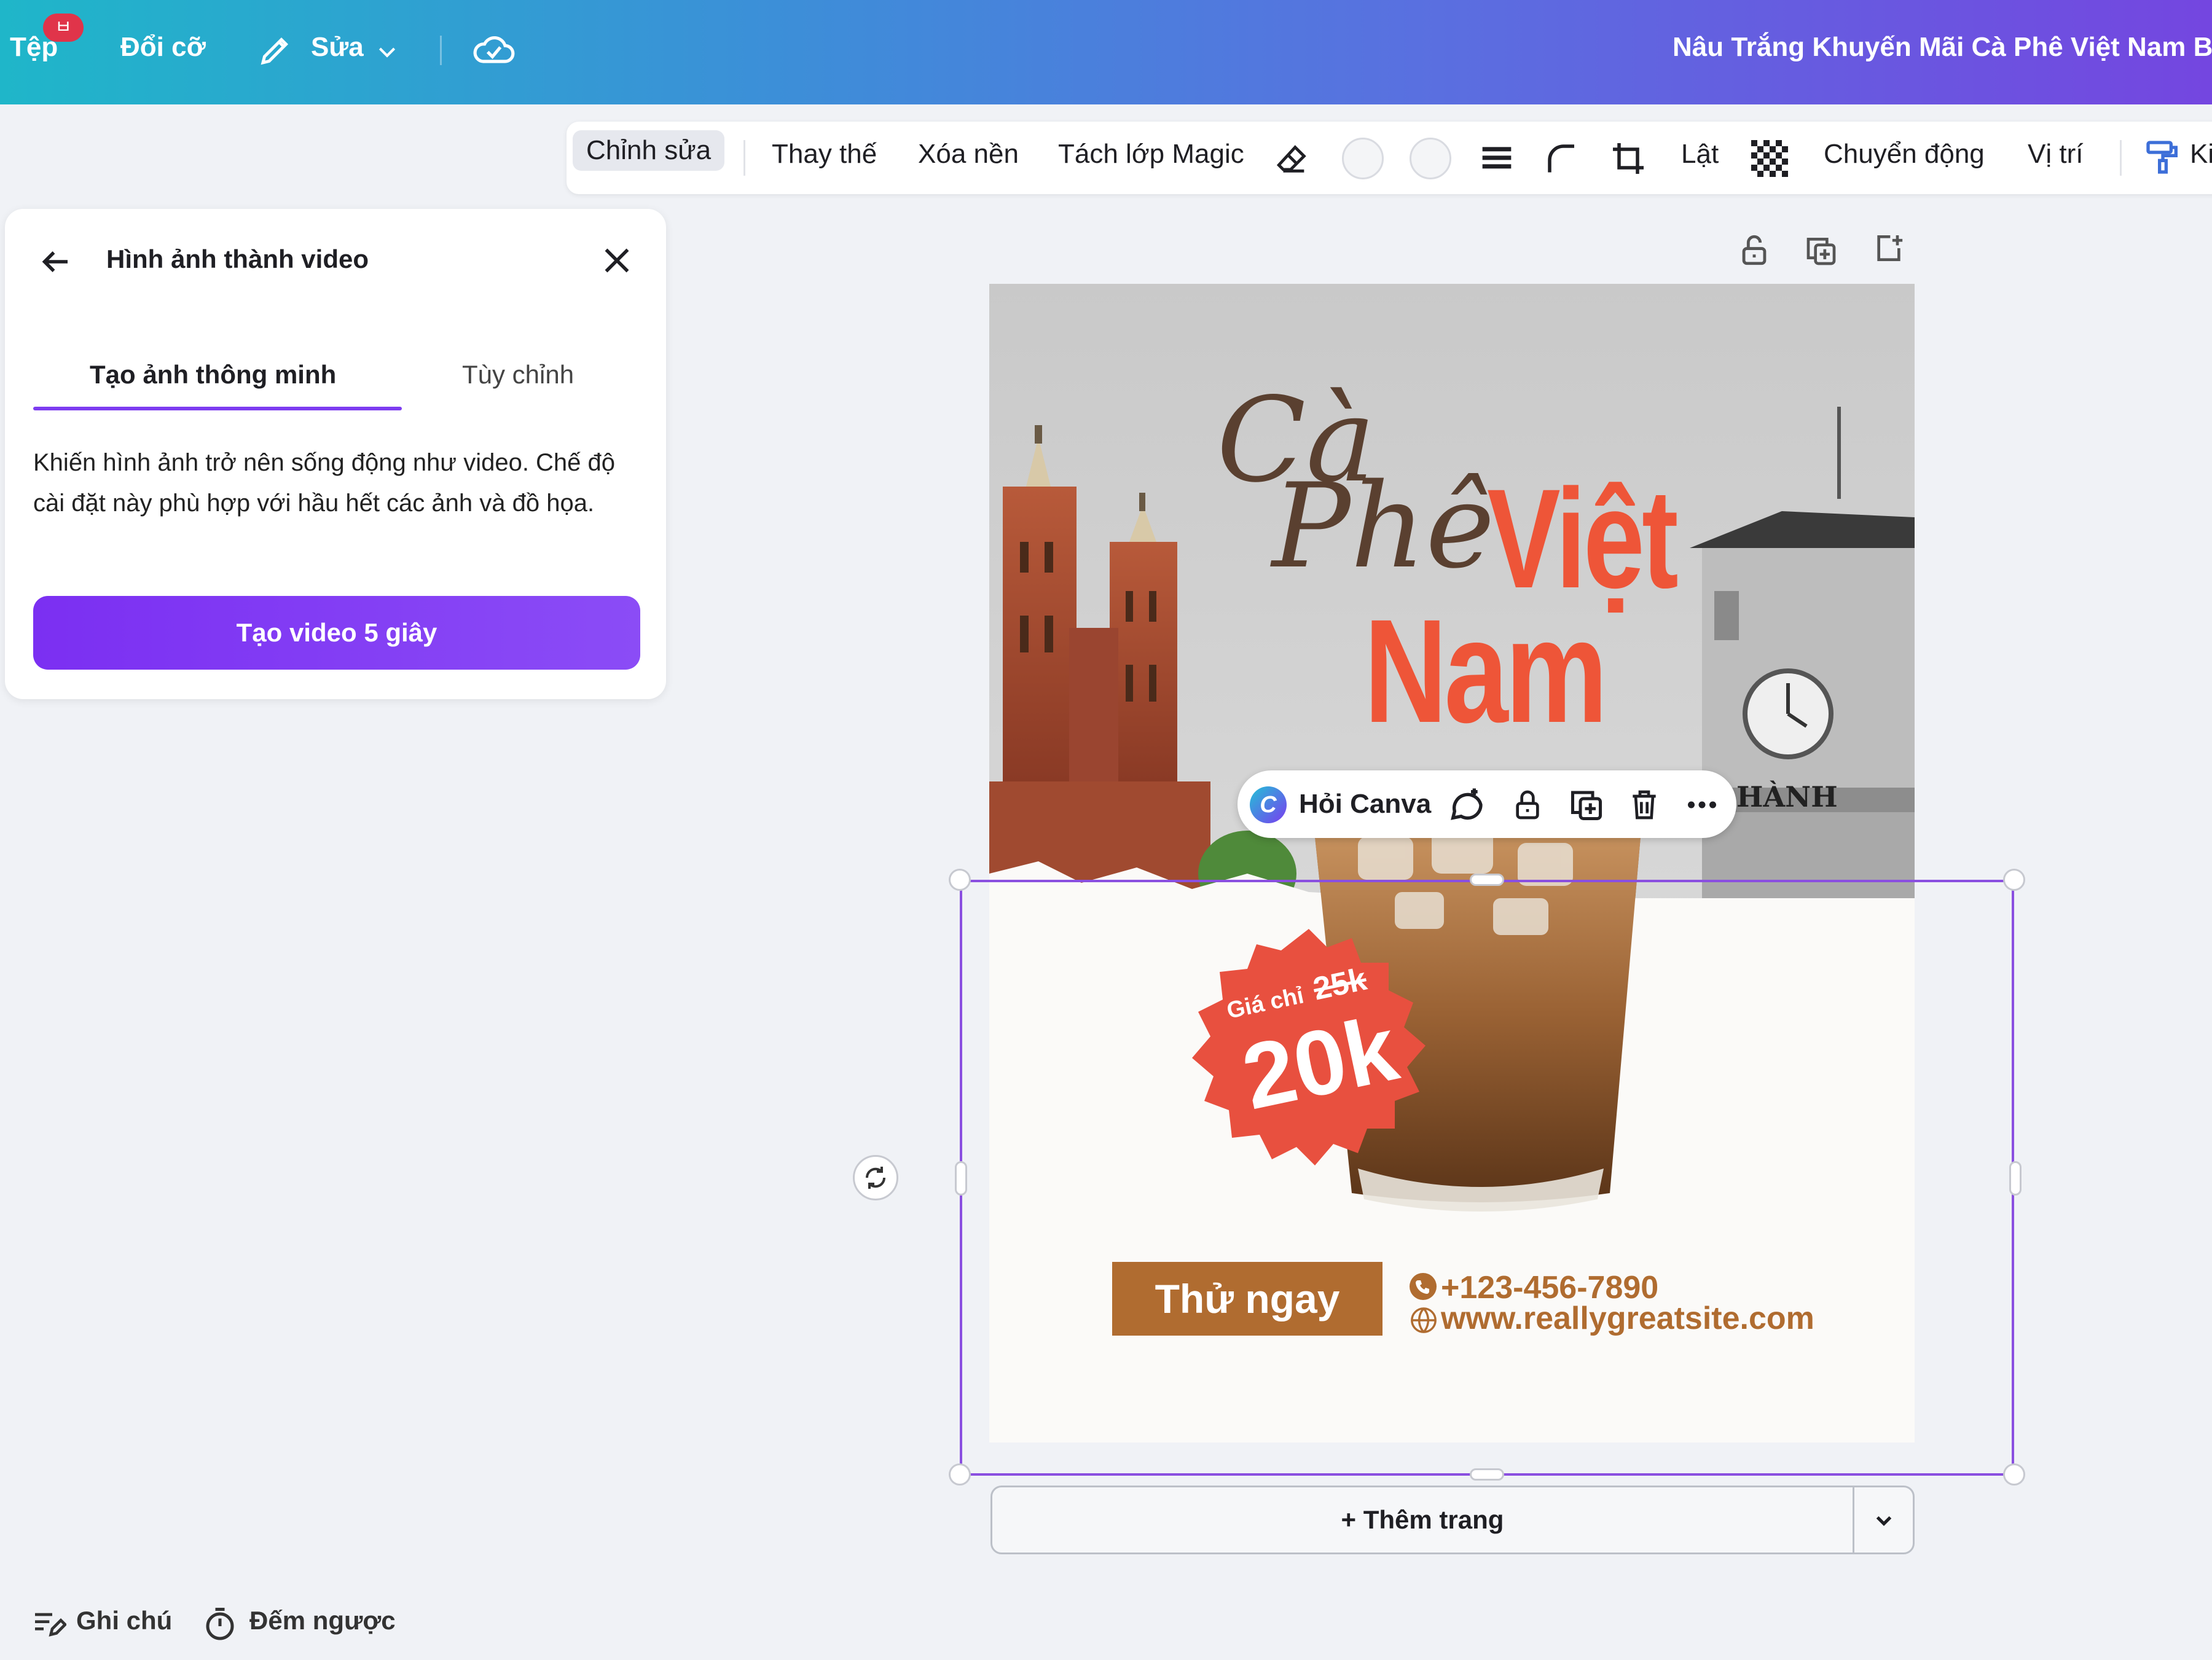 Image resolution: width=2212 pixels, height=1660 pixels. I want to click on pencil-icon, so click(275, 50).